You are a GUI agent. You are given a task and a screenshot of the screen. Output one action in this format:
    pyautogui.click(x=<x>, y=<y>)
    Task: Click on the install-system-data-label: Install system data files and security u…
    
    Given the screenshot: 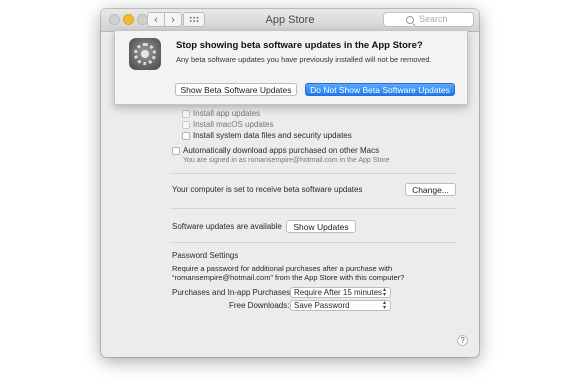 What is the action you would take?
    pyautogui.click(x=272, y=135)
    